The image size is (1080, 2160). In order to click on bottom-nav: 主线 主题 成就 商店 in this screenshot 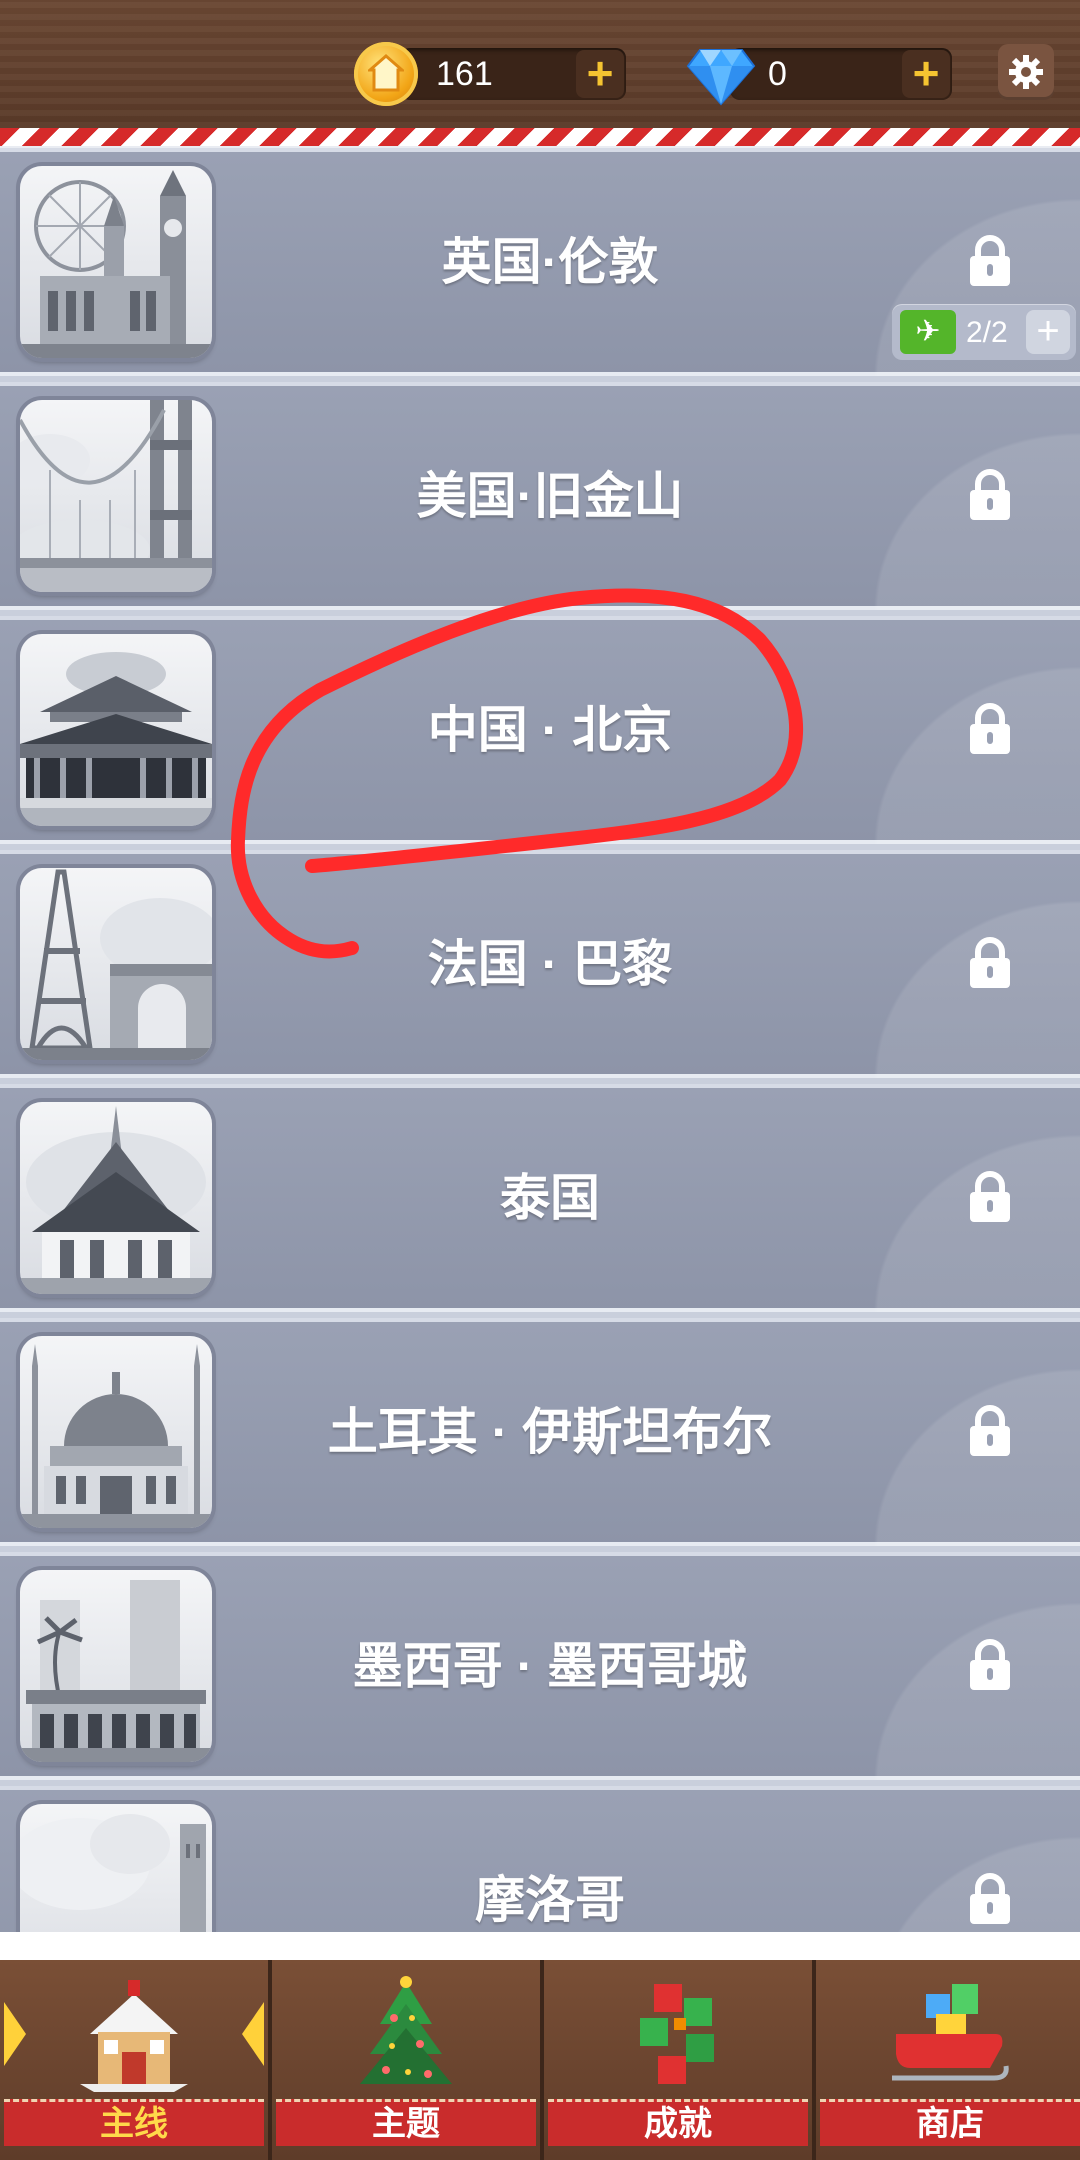, I will do `click(540, 2060)`.